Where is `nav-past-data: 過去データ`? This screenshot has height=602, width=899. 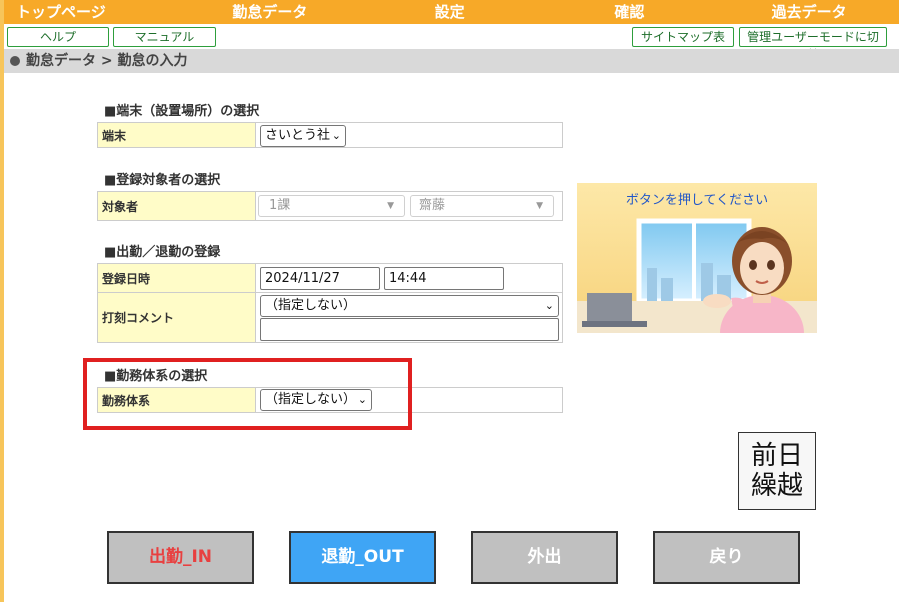
nav-past-data: 過去データ is located at coordinates (809, 12).